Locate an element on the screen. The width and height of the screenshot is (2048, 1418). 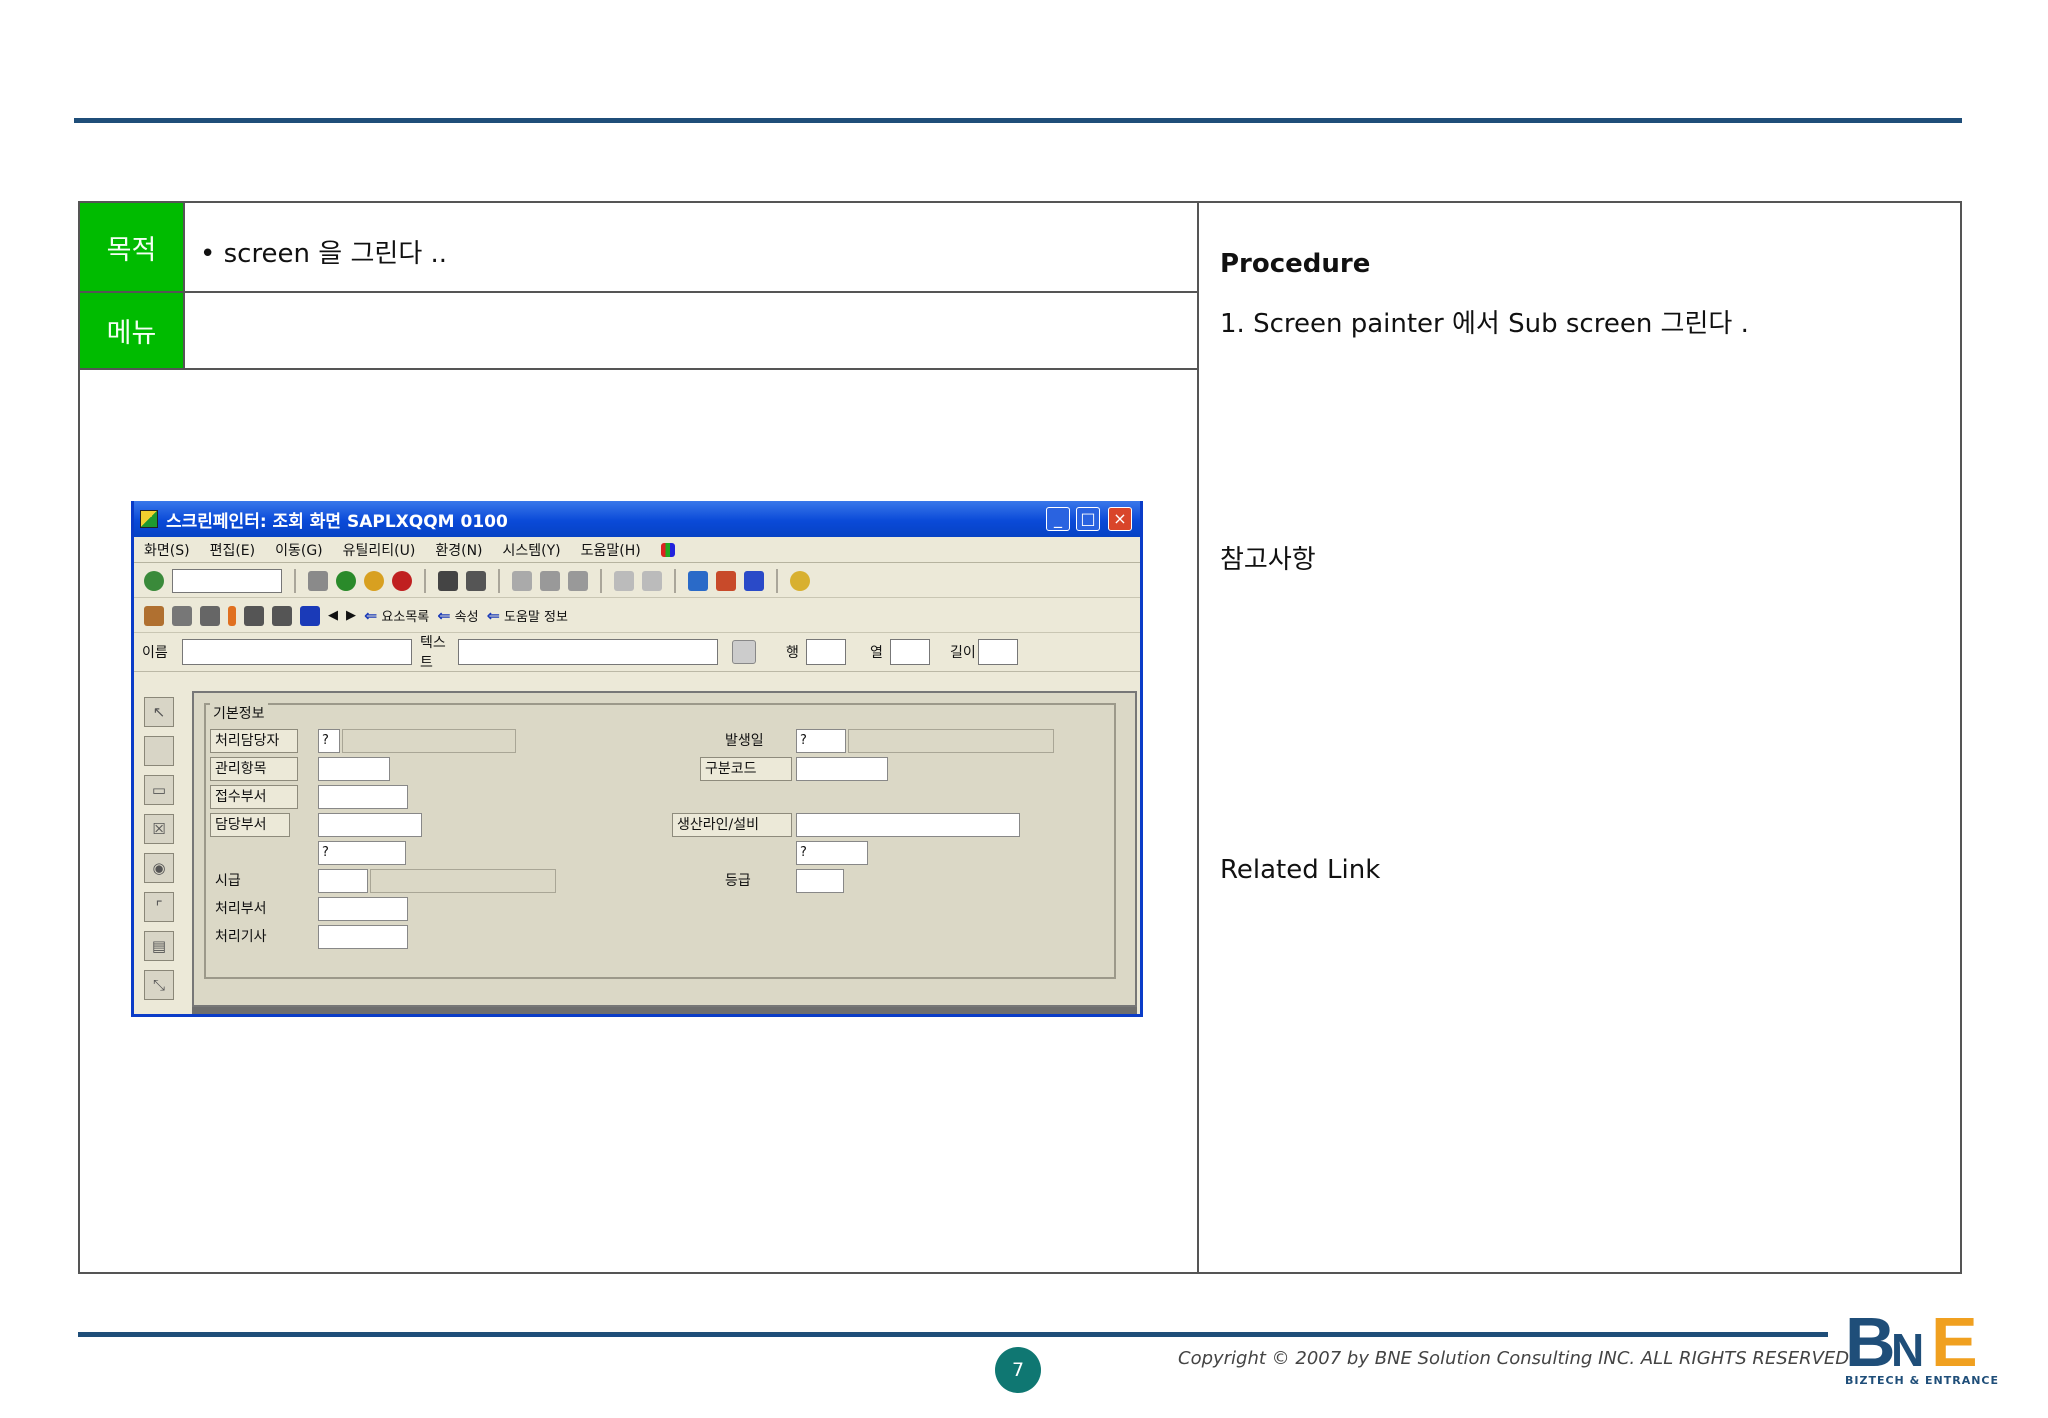
close-icon: × is located at coordinates (1120, 519).